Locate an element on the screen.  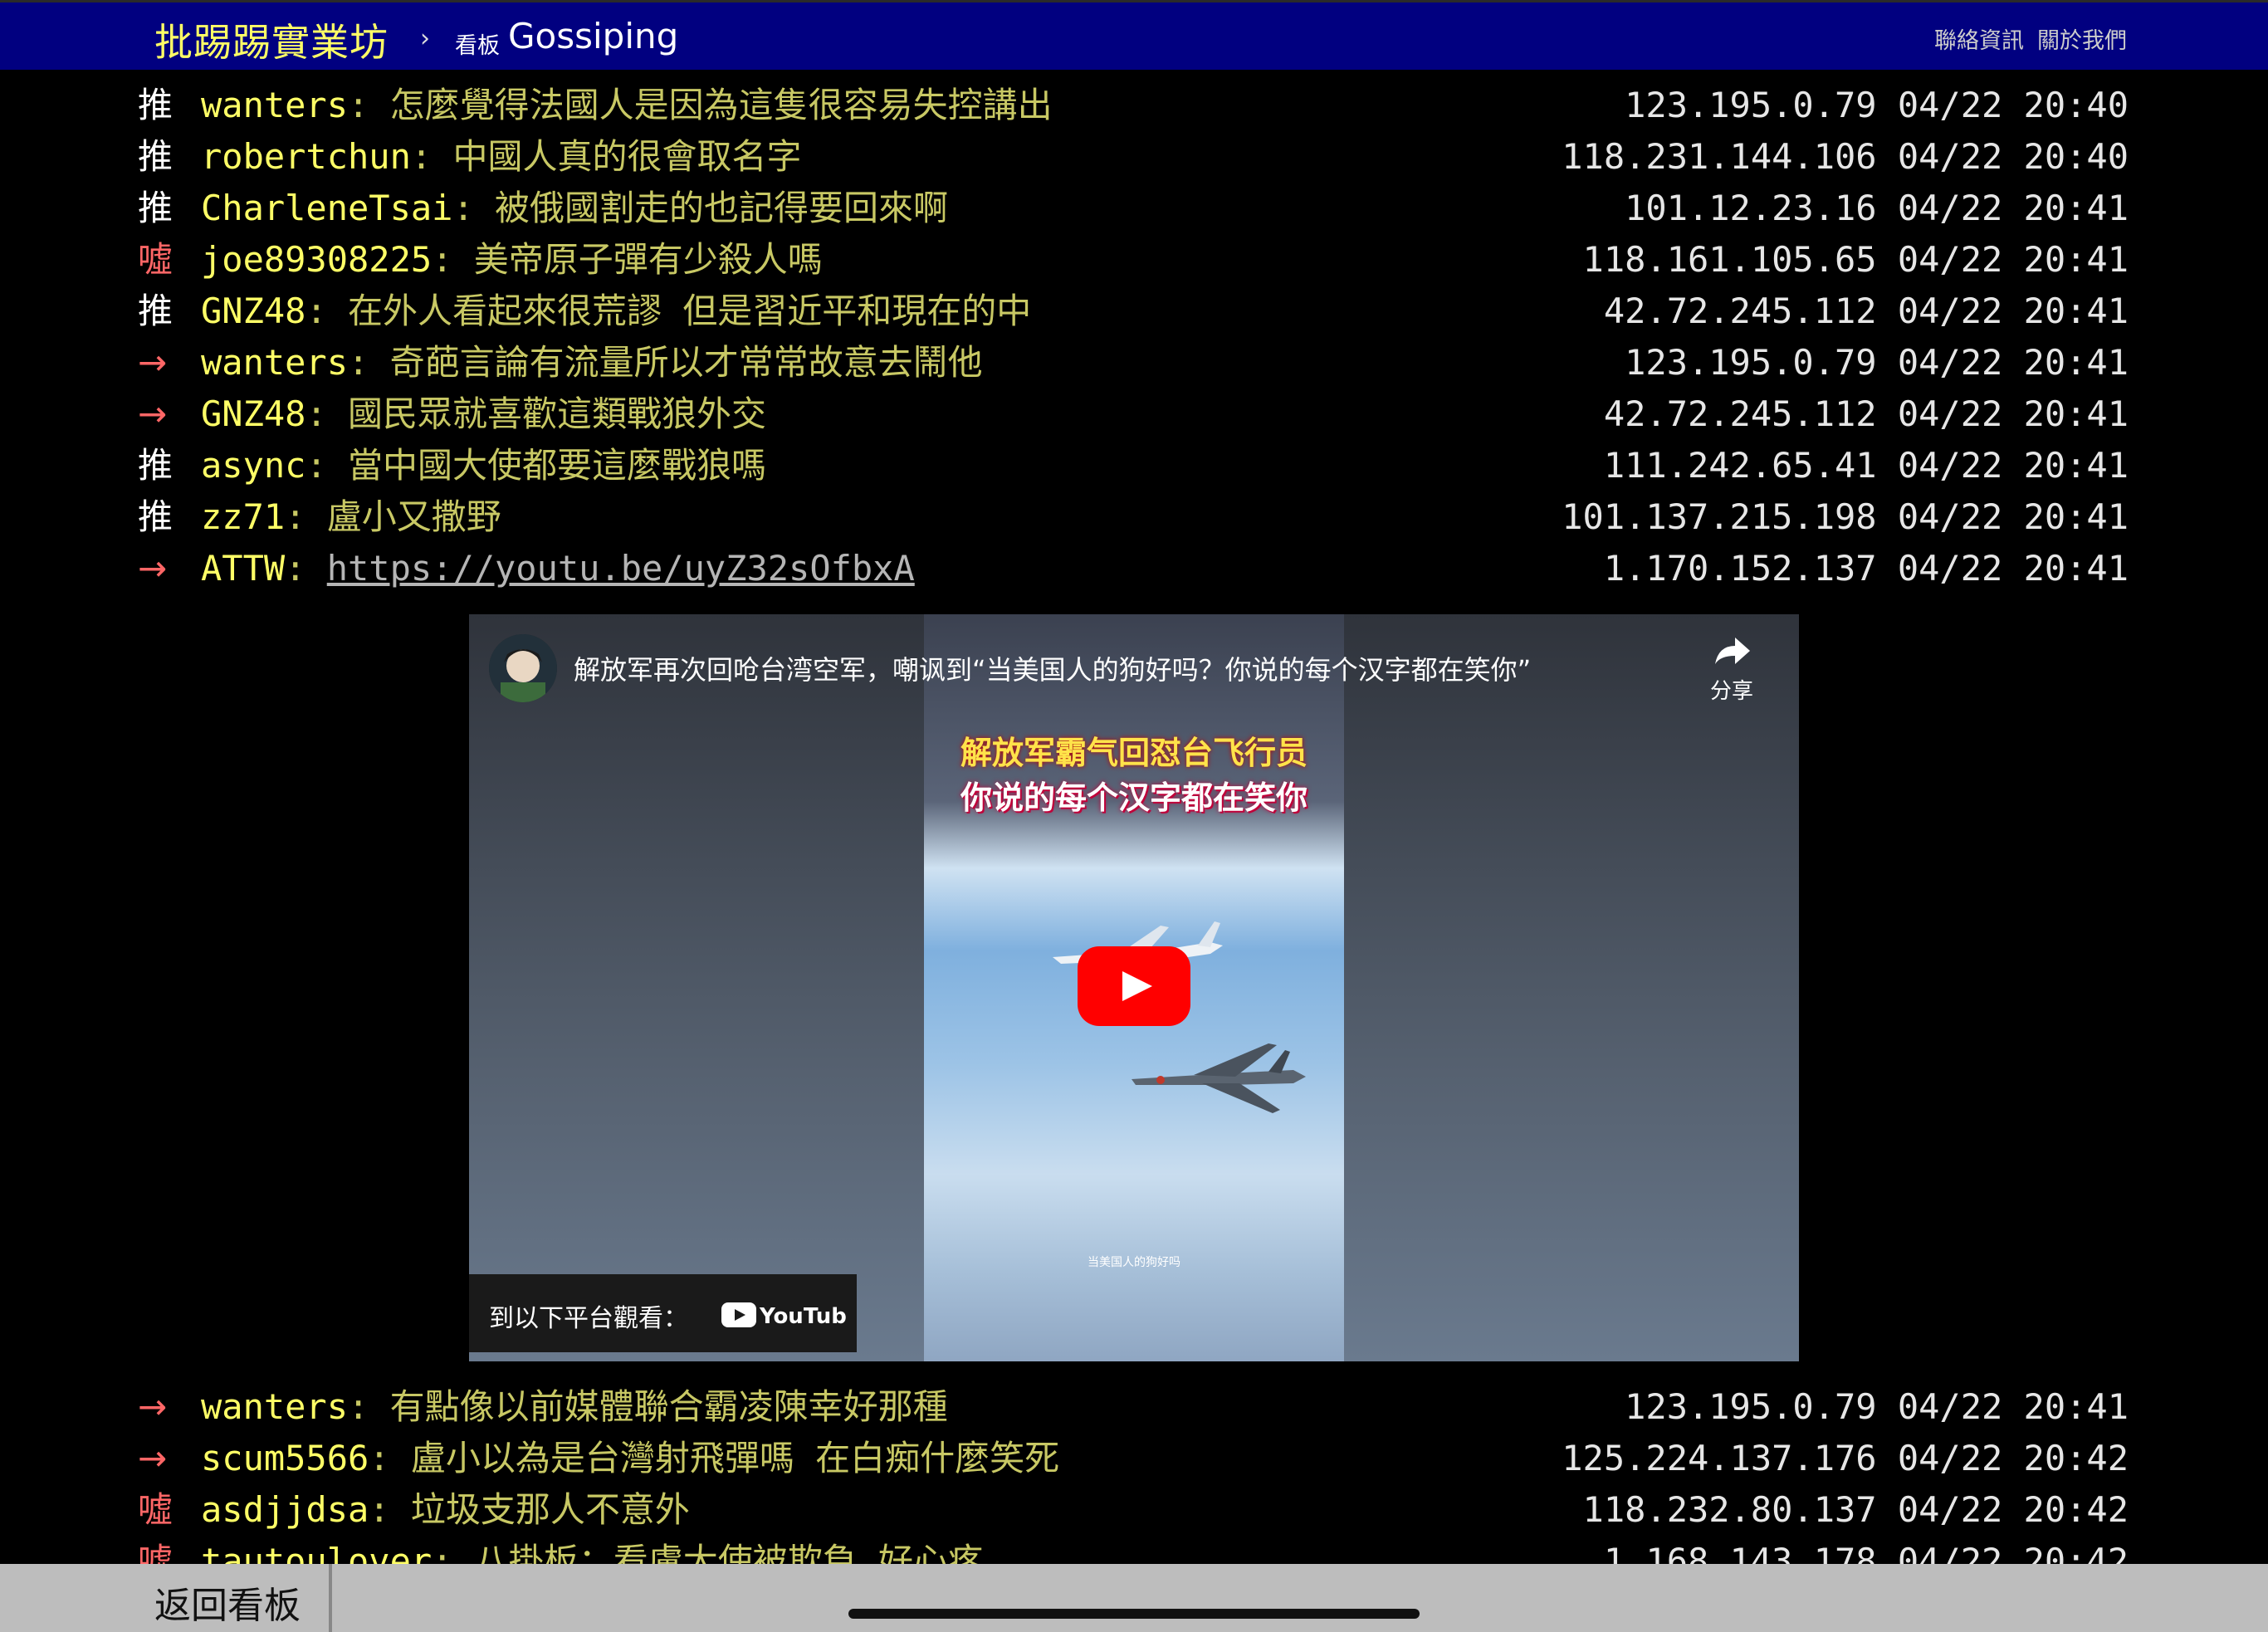
home-indicator is located at coordinates (1134, 1614).